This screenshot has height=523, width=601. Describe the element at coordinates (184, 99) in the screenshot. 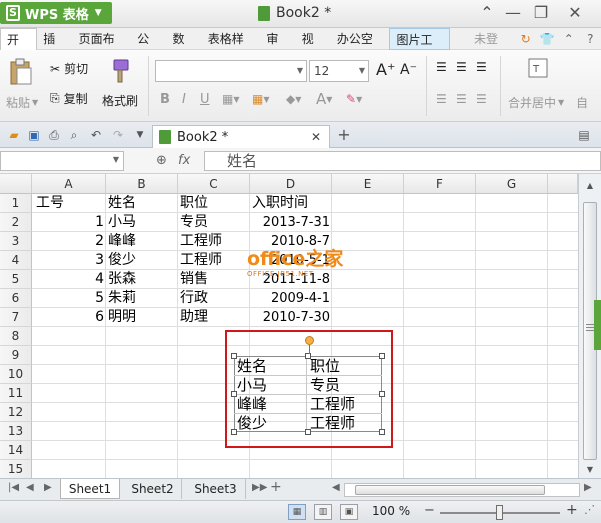

I see `italic-button: I` at that location.